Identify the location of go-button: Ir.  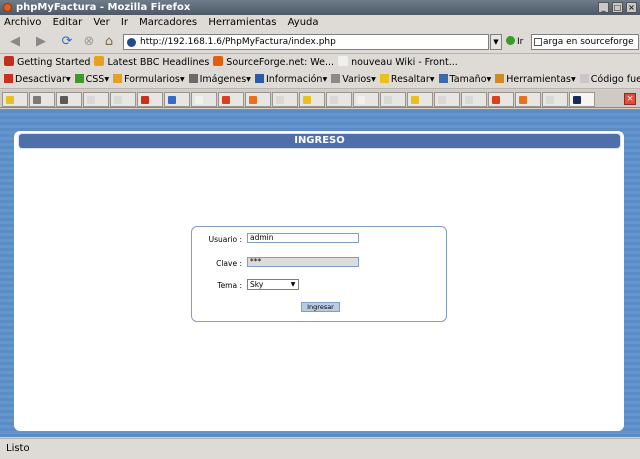
(514, 42).